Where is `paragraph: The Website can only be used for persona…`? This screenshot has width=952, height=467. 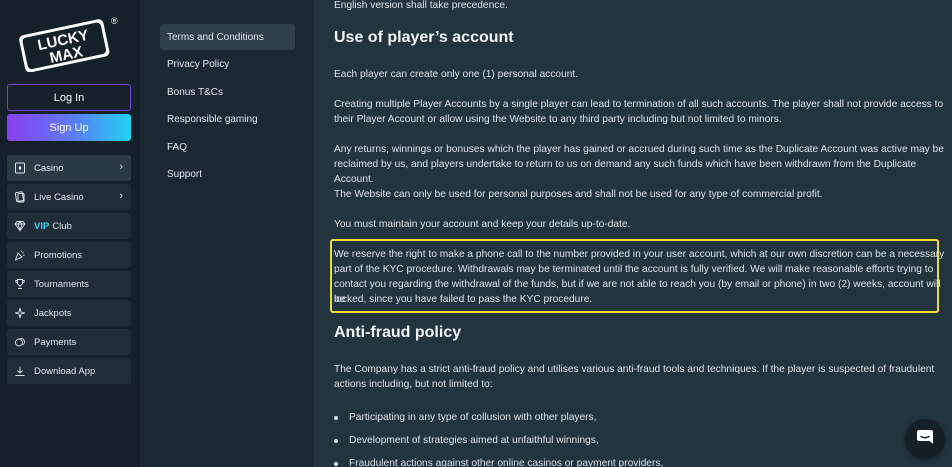 paragraph: The Website can only be used for persona… is located at coordinates (578, 194).